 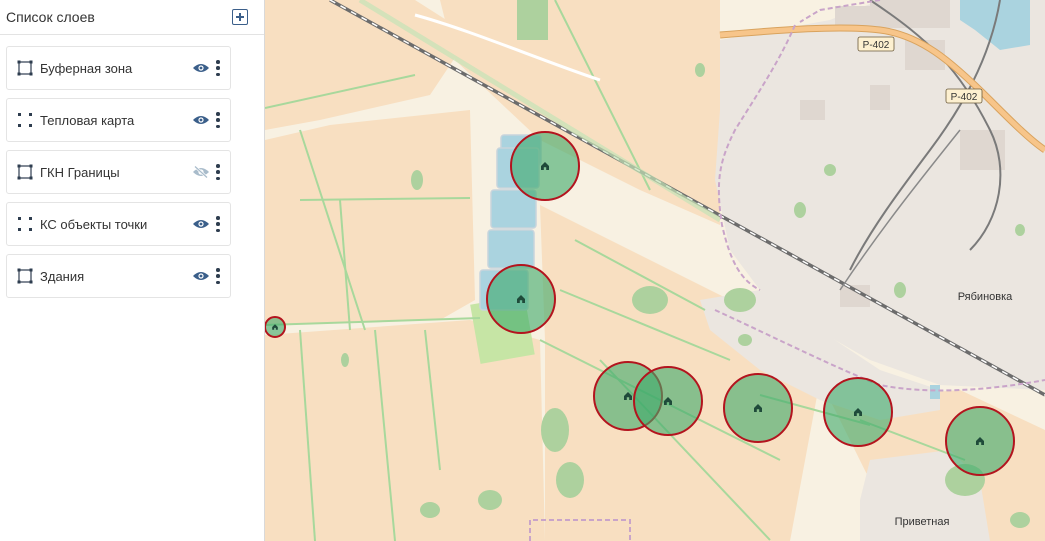 I want to click on layer-item-buffer-zone: Буферная зона, so click(x=118, y=68).